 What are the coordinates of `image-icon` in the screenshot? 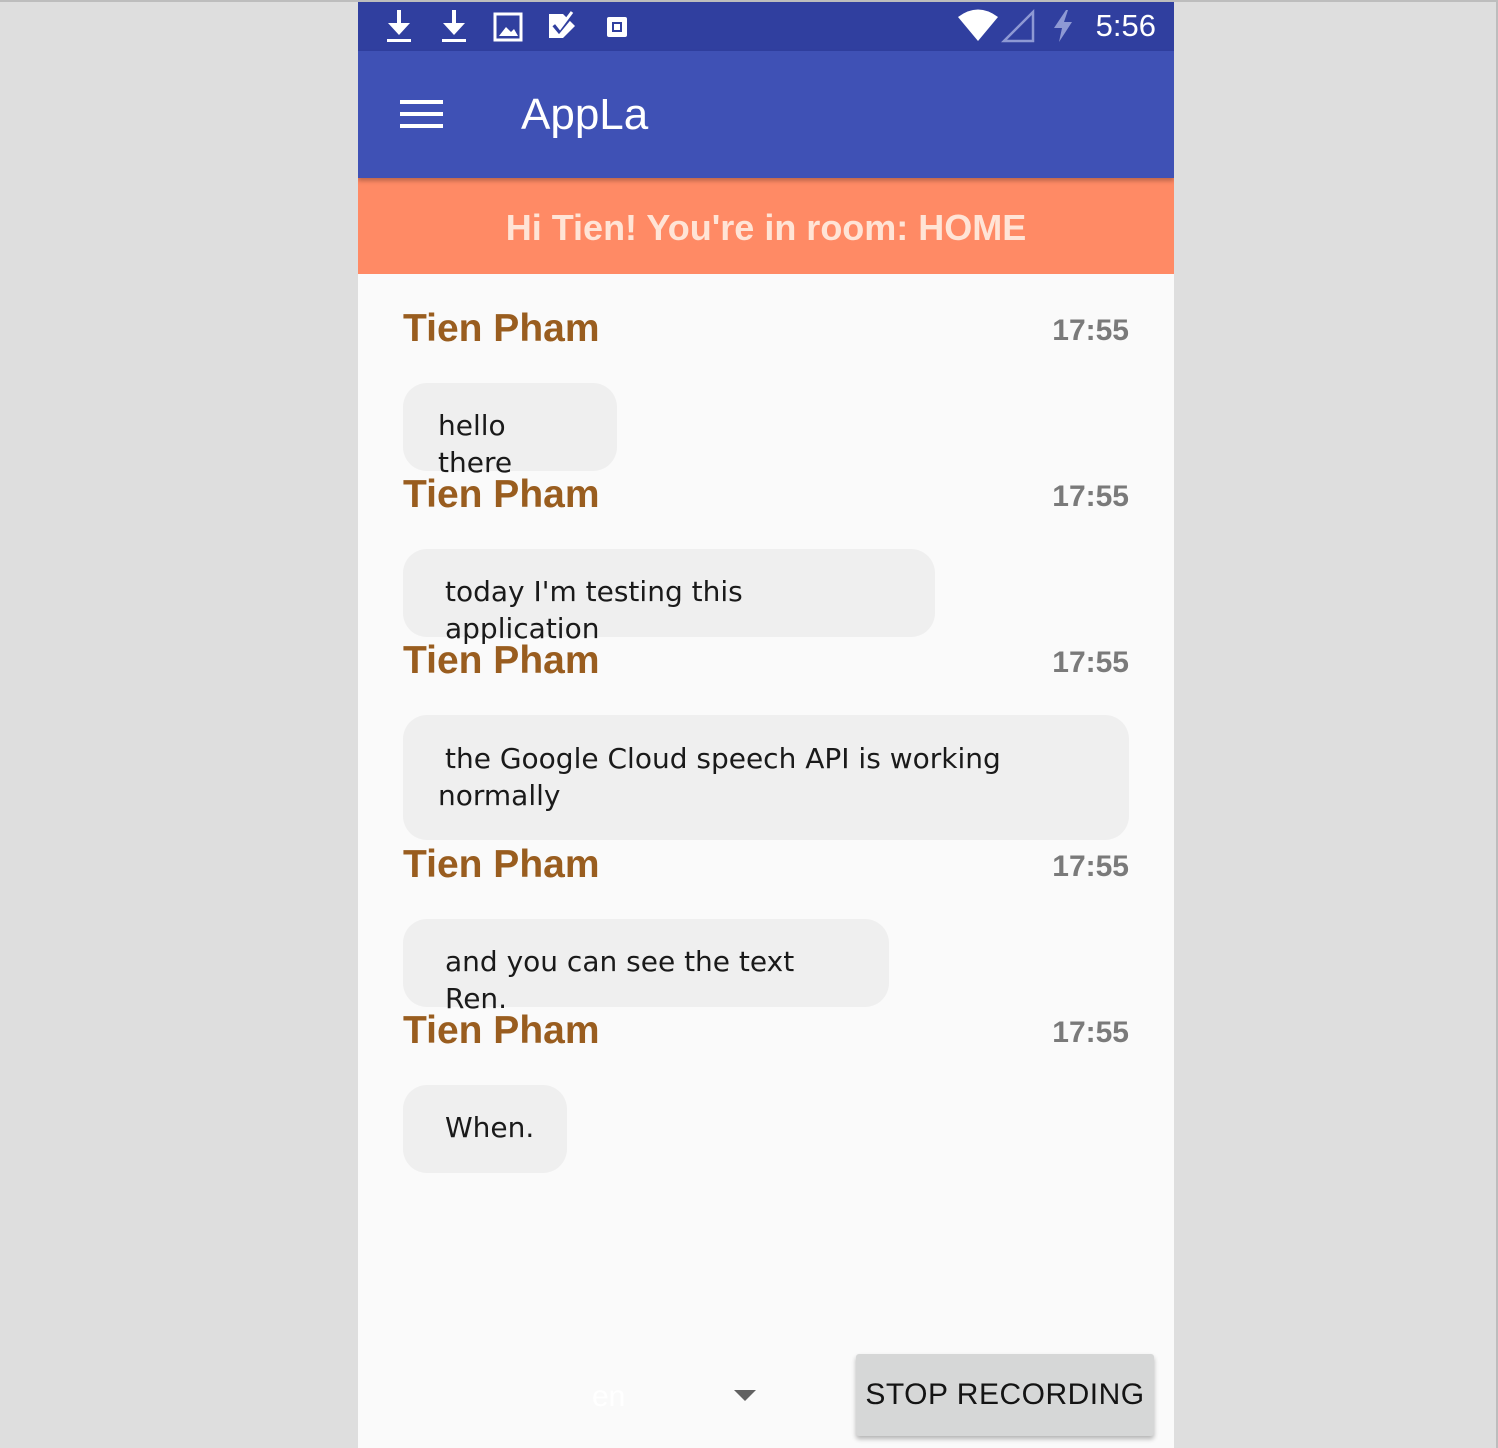 It's located at (508, 27).